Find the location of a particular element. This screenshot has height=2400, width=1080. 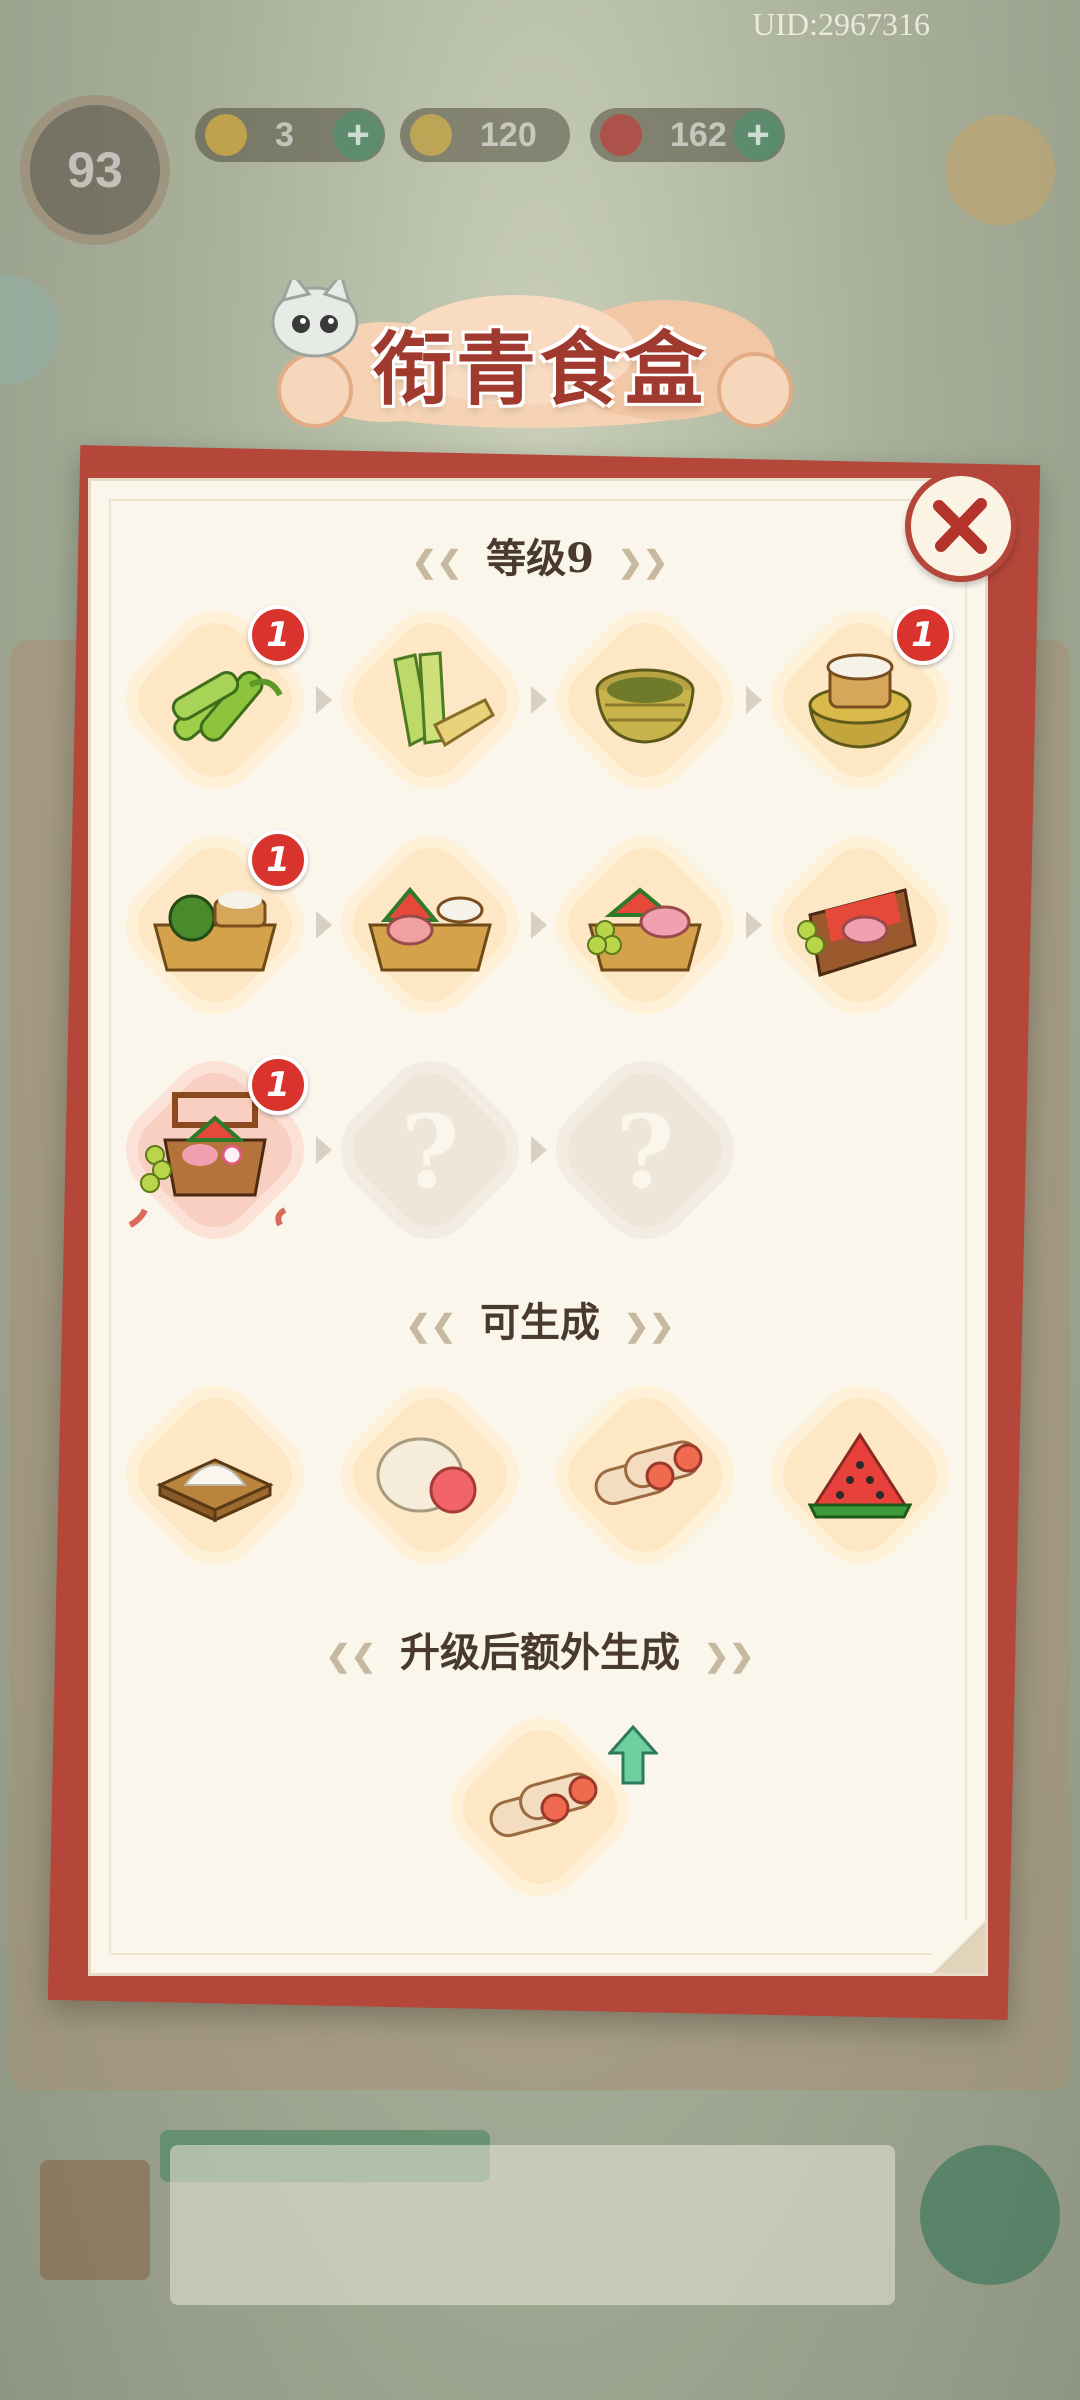

background-avatar-icon is located at coordinates (1000, 170).